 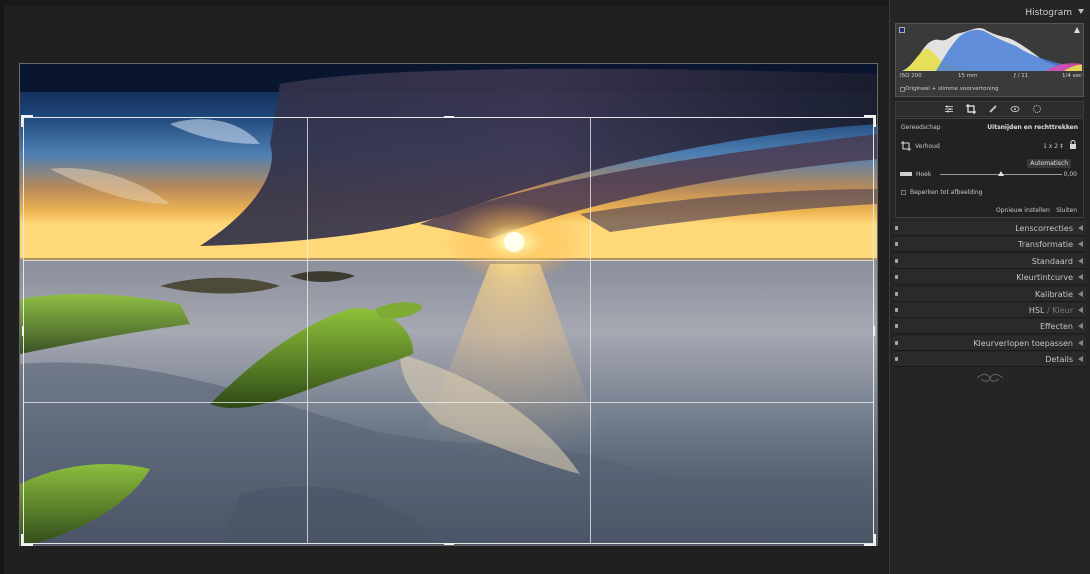 I want to click on section-kleurverlopen-toepassen: Kleurverlopen toepassen, so click(x=989, y=343).